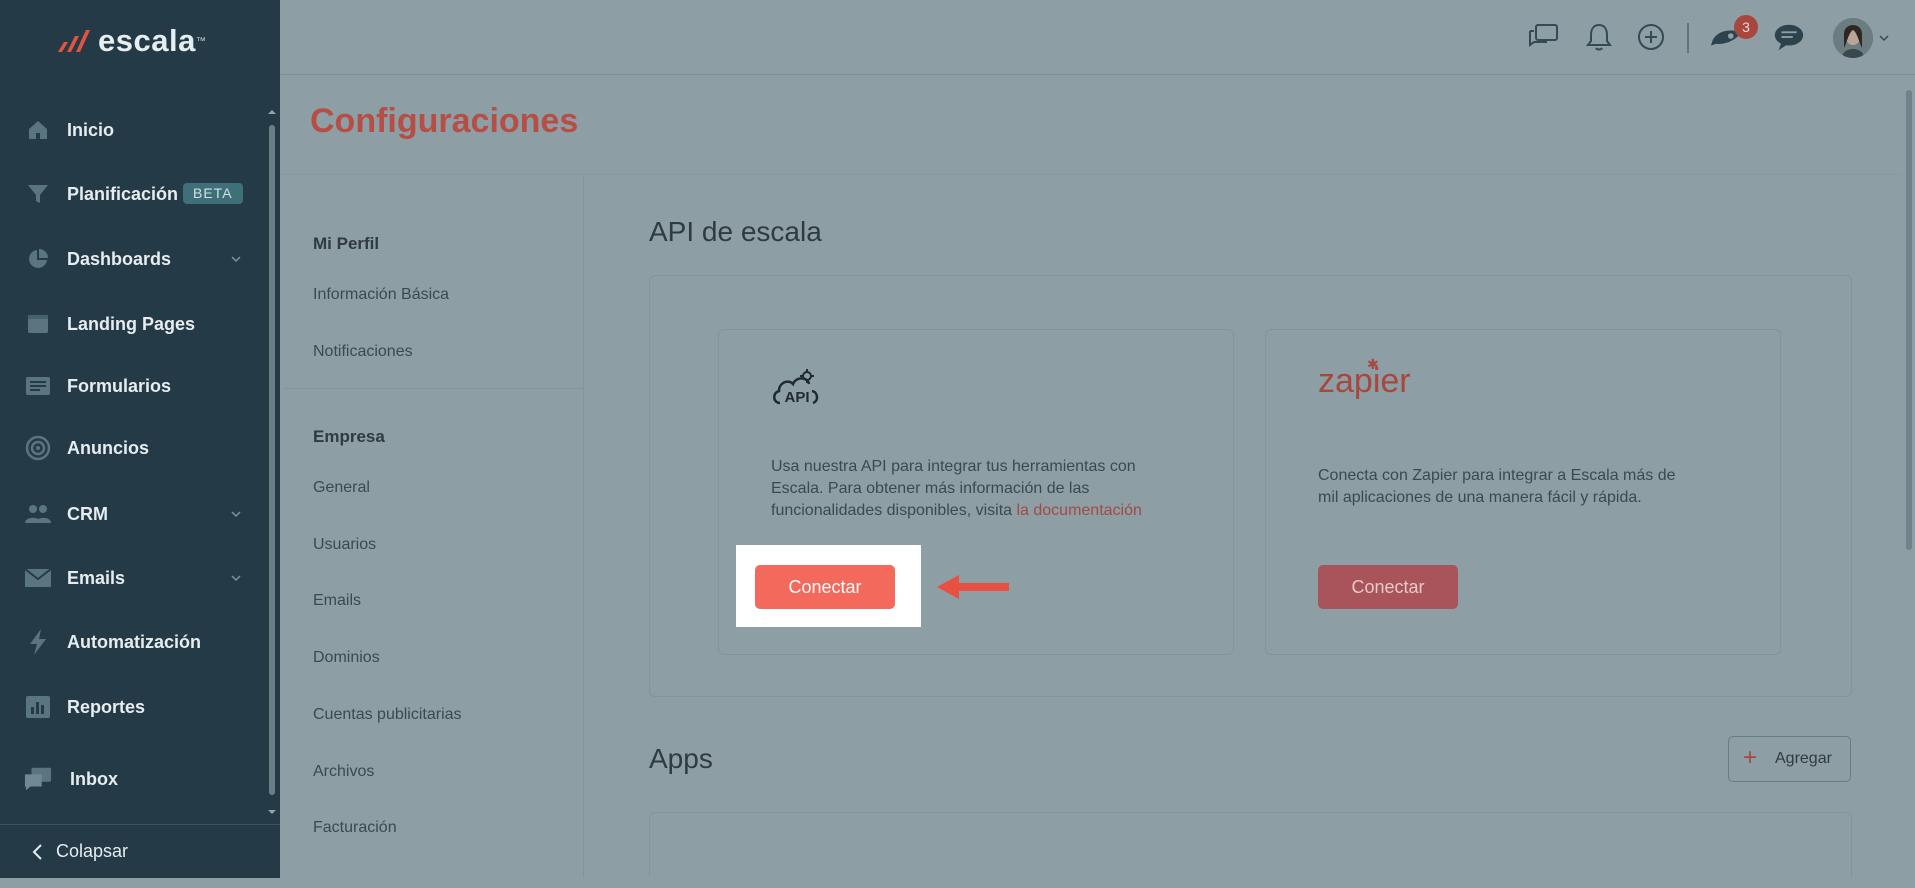  What do you see at coordinates (38, 578) in the screenshot?
I see `envelope-icon` at bounding box center [38, 578].